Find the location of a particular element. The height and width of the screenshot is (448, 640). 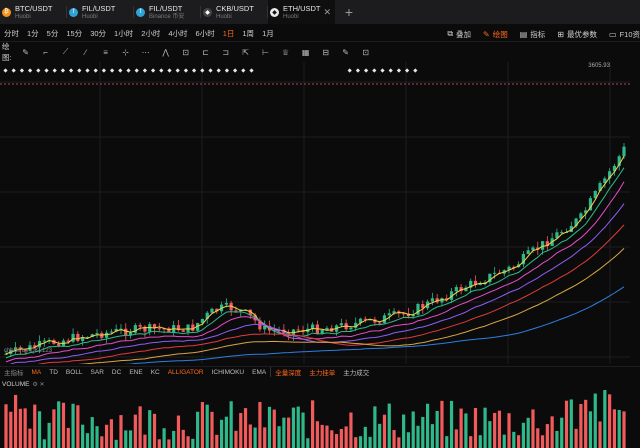

tab-fil-usdt: f FIL/USDT Huobi is located at coordinates (100, 12).